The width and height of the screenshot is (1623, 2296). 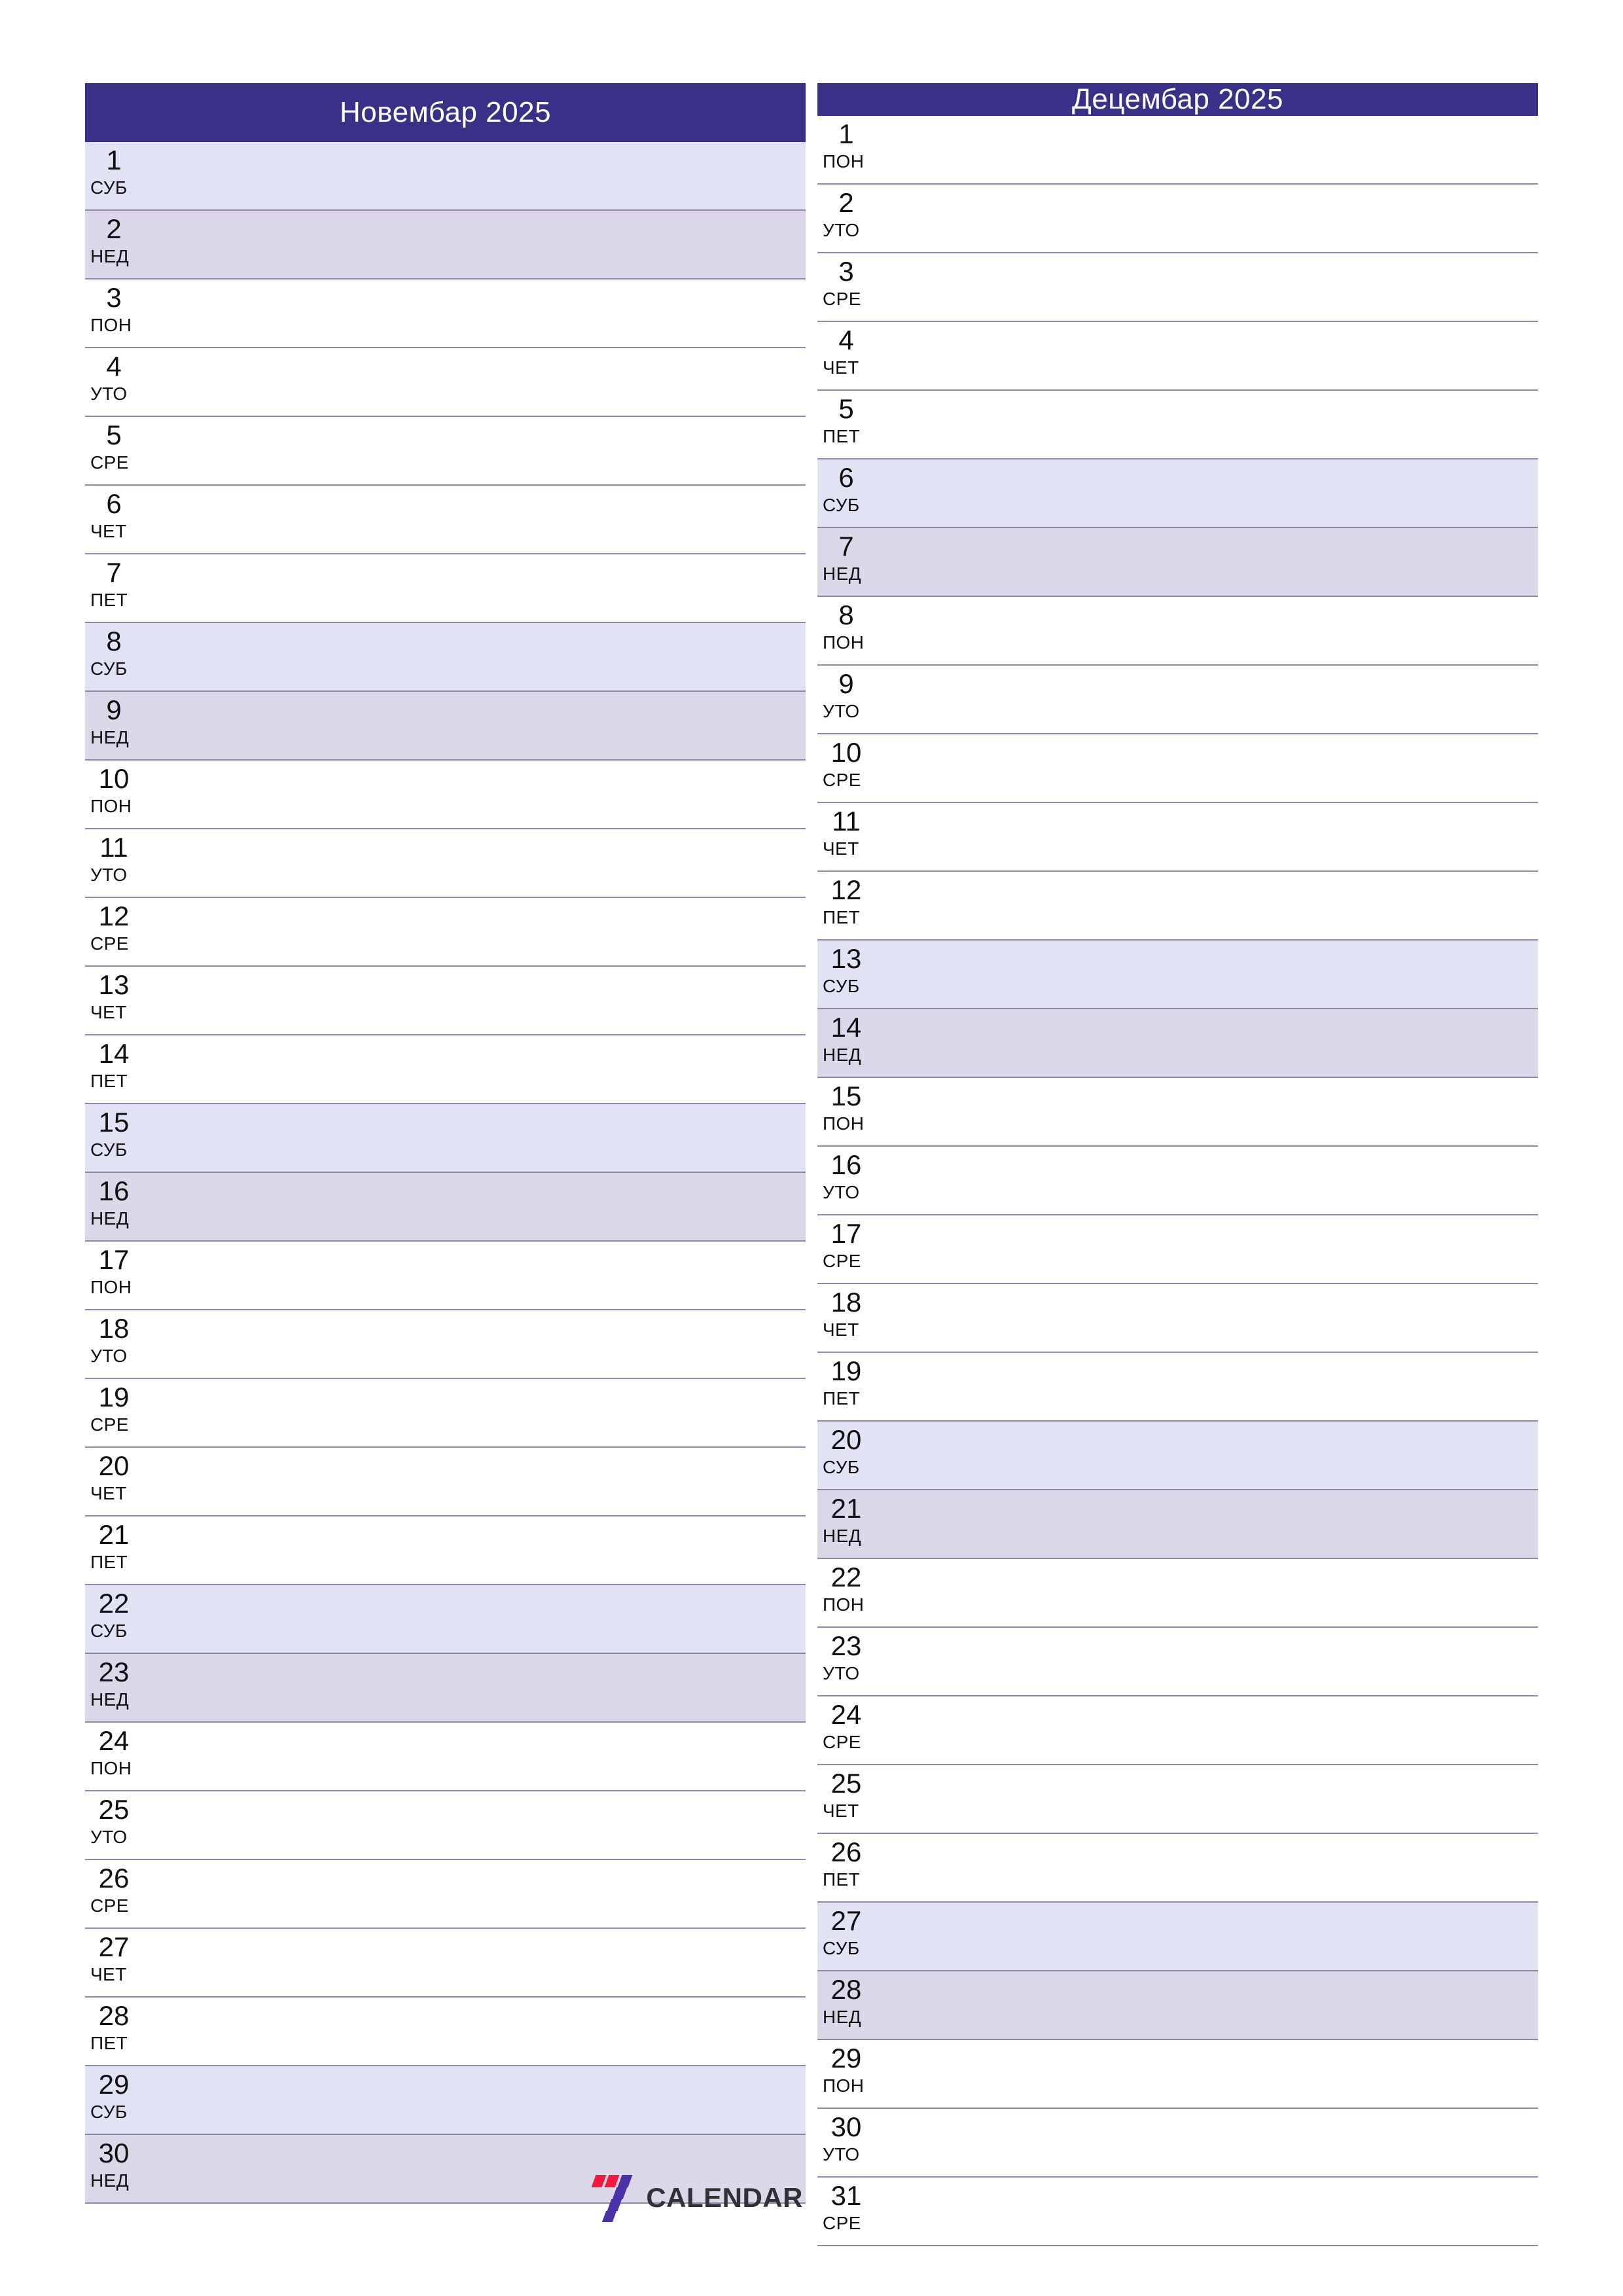 What do you see at coordinates (1177, 1868) in the screenshot?
I see `day-row: 26 ПЕТ` at bounding box center [1177, 1868].